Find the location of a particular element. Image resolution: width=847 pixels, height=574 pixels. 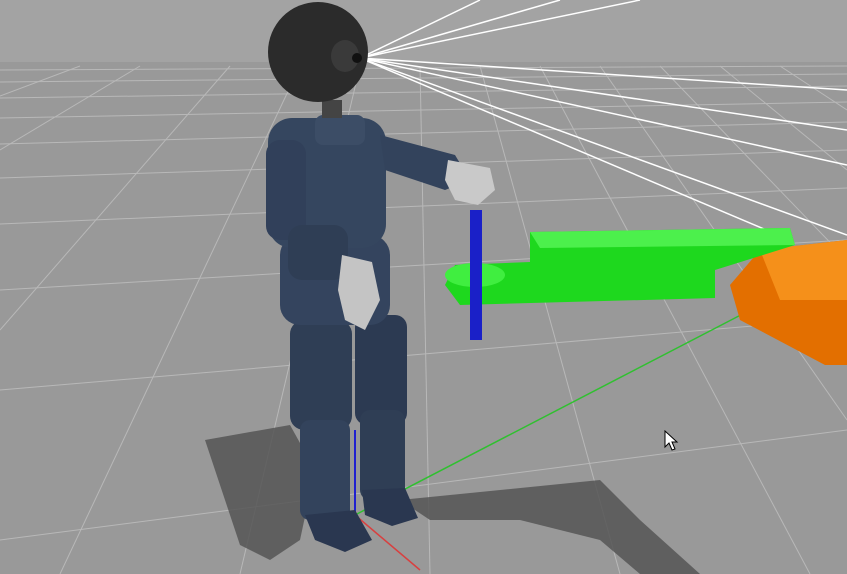

mouse-pointer-icon is located at coordinates (671, 440).